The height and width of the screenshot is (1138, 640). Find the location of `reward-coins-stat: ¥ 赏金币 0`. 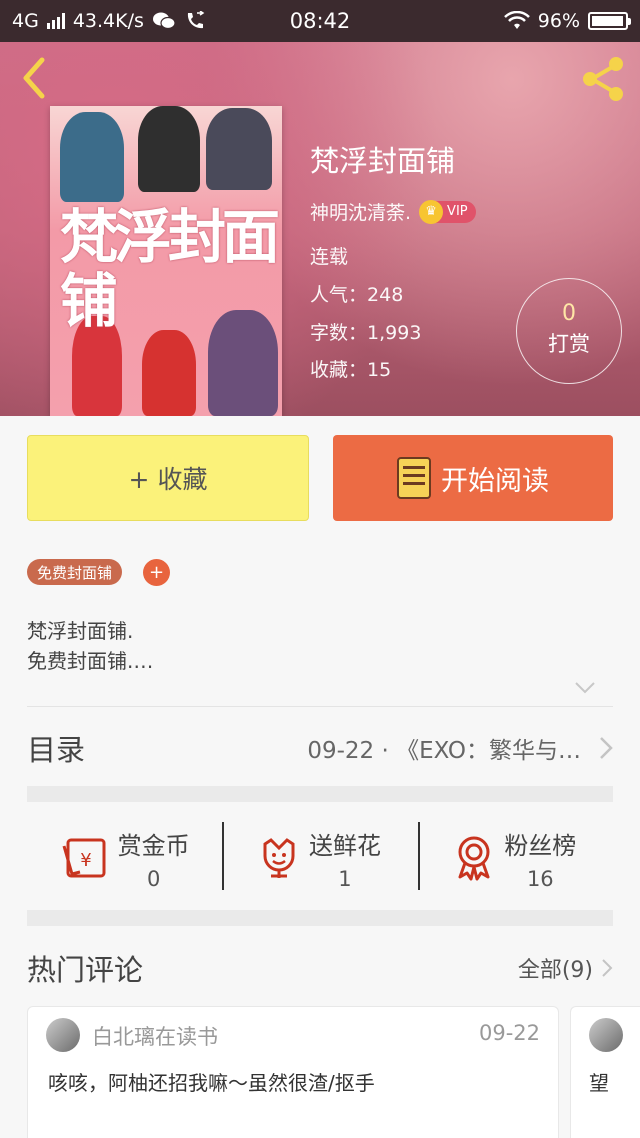

reward-coins-stat: ¥ 赏金币 0 is located at coordinates (124, 858).